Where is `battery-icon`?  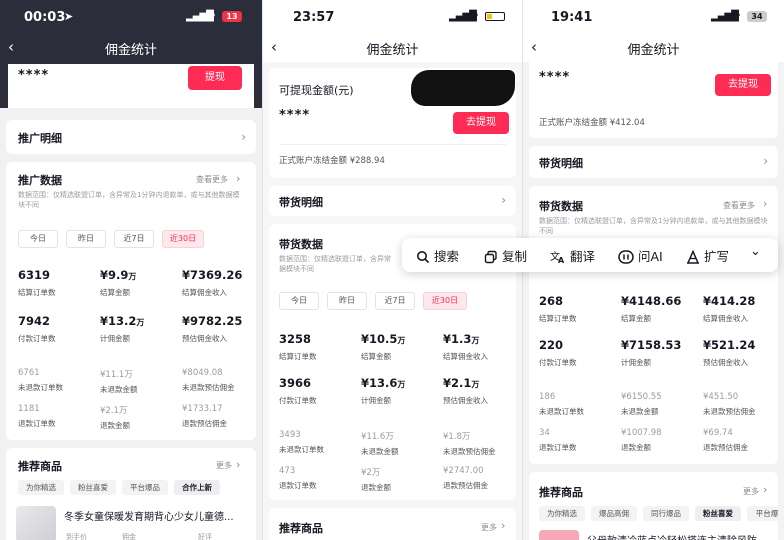 battery-icon is located at coordinates (495, 16).